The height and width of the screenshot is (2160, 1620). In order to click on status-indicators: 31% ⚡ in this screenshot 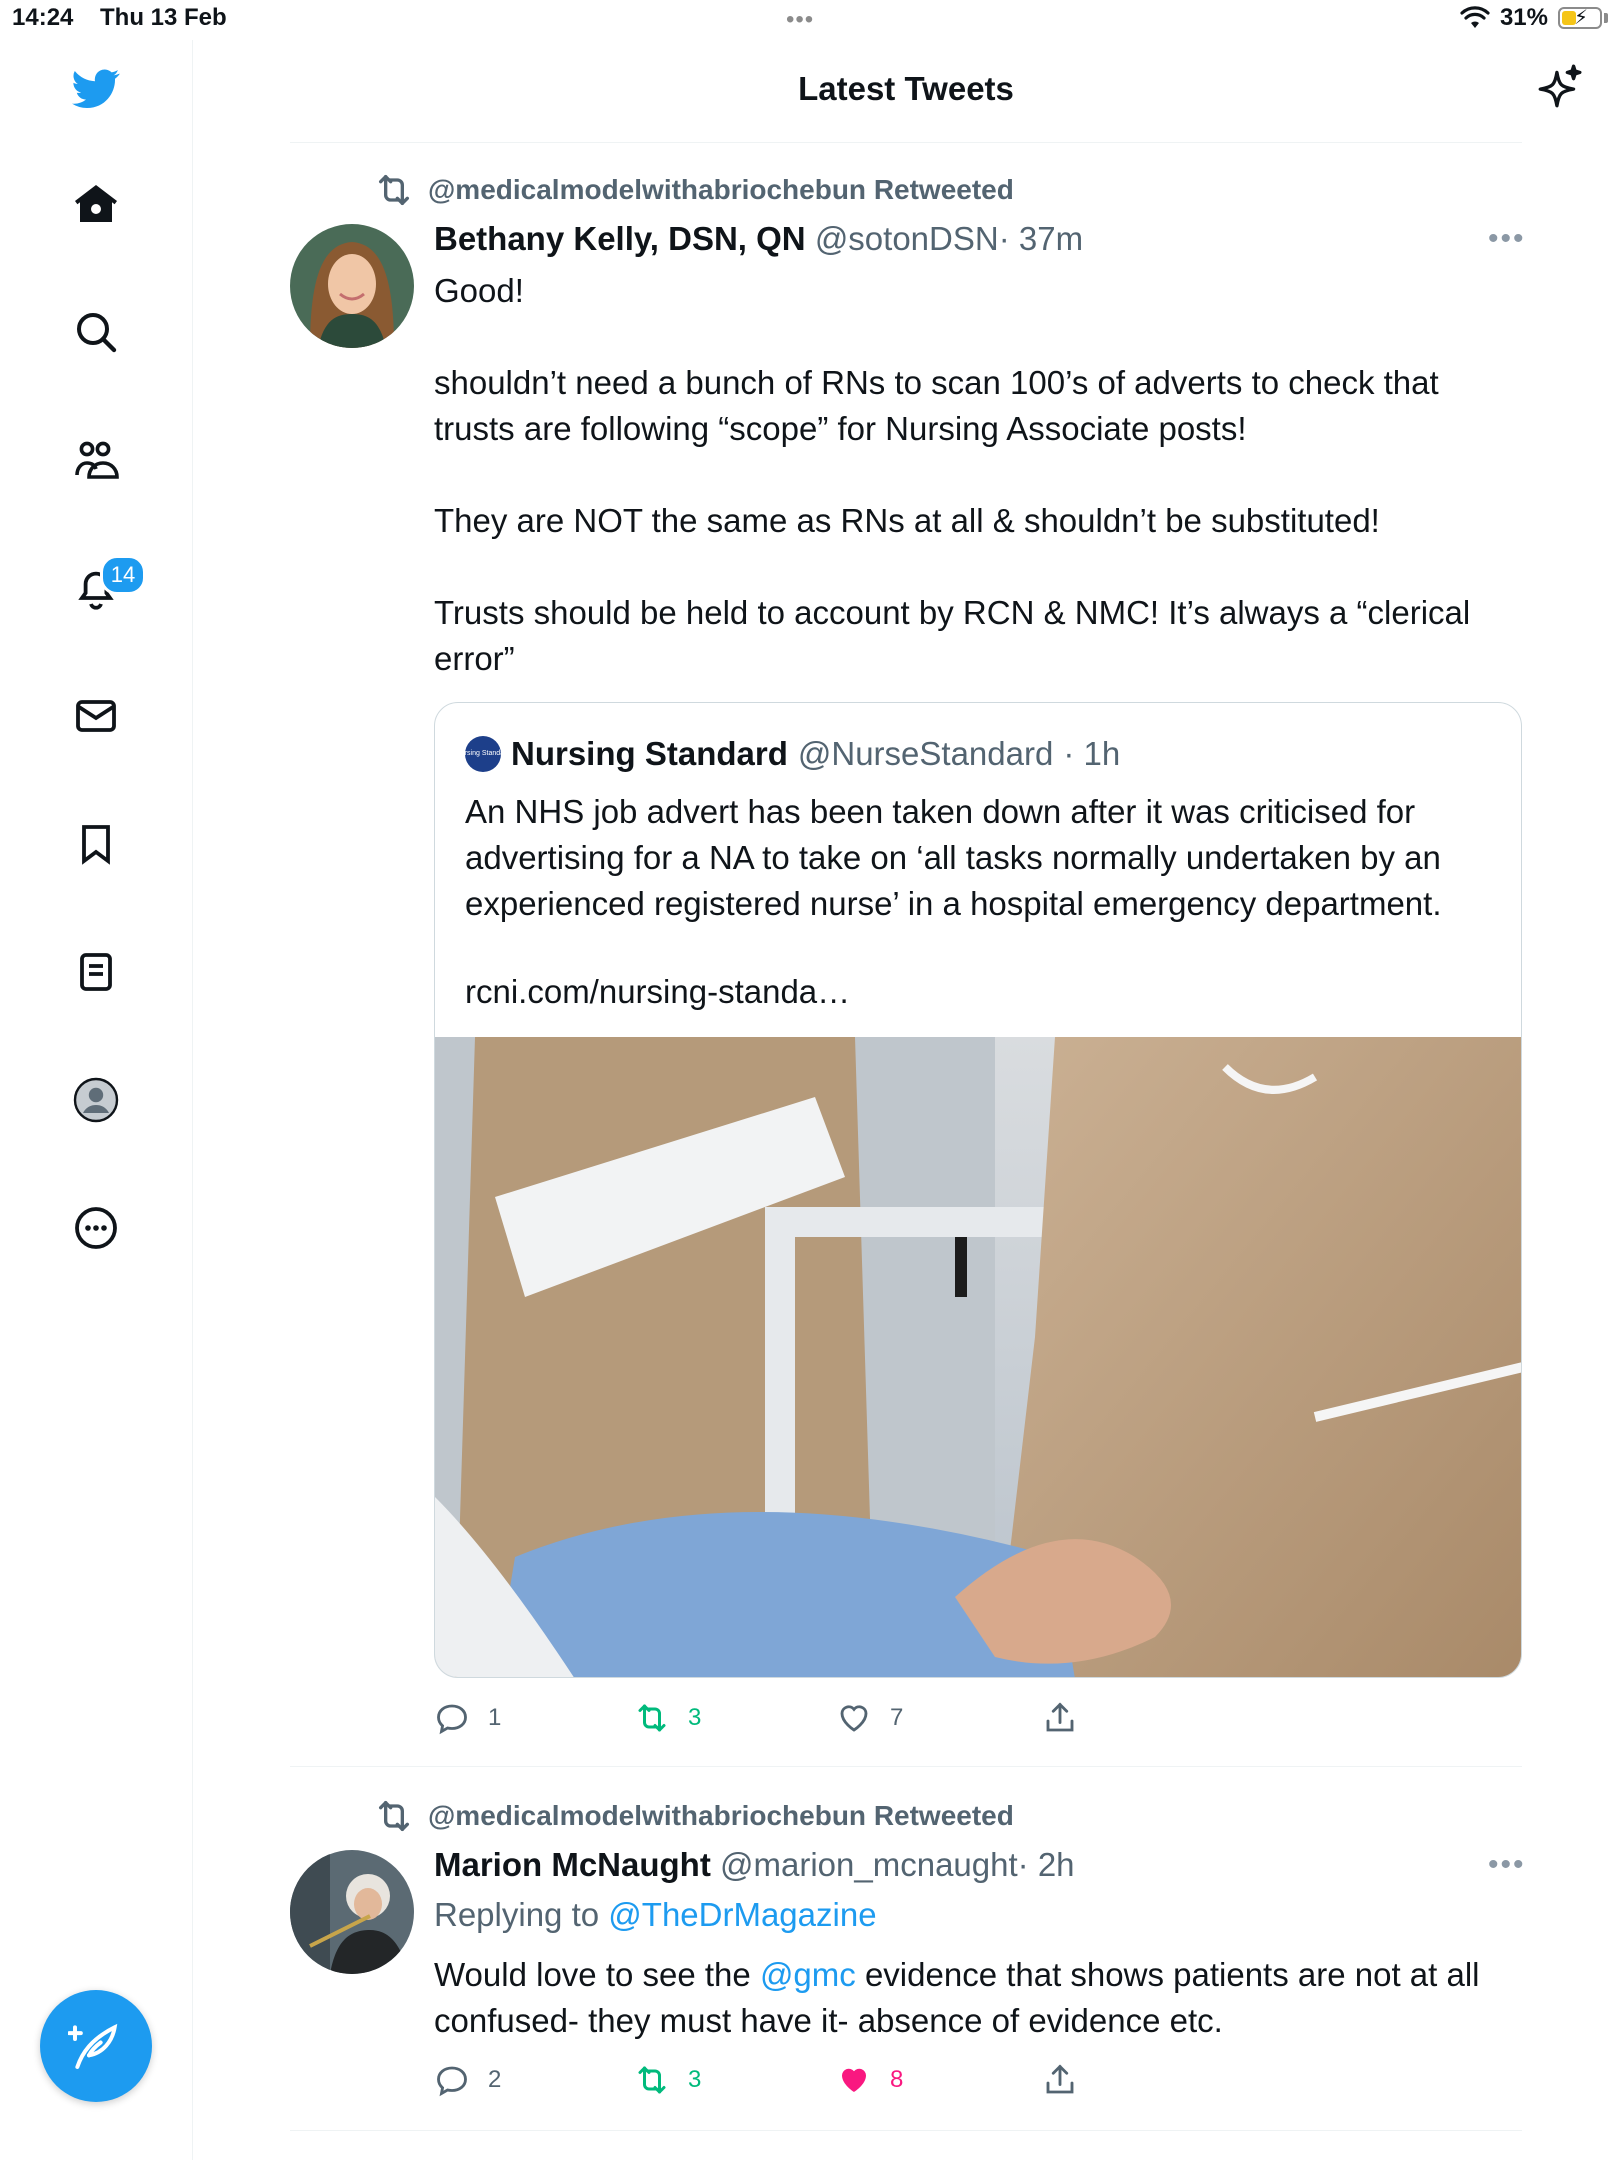, I will do `click(1534, 18)`.